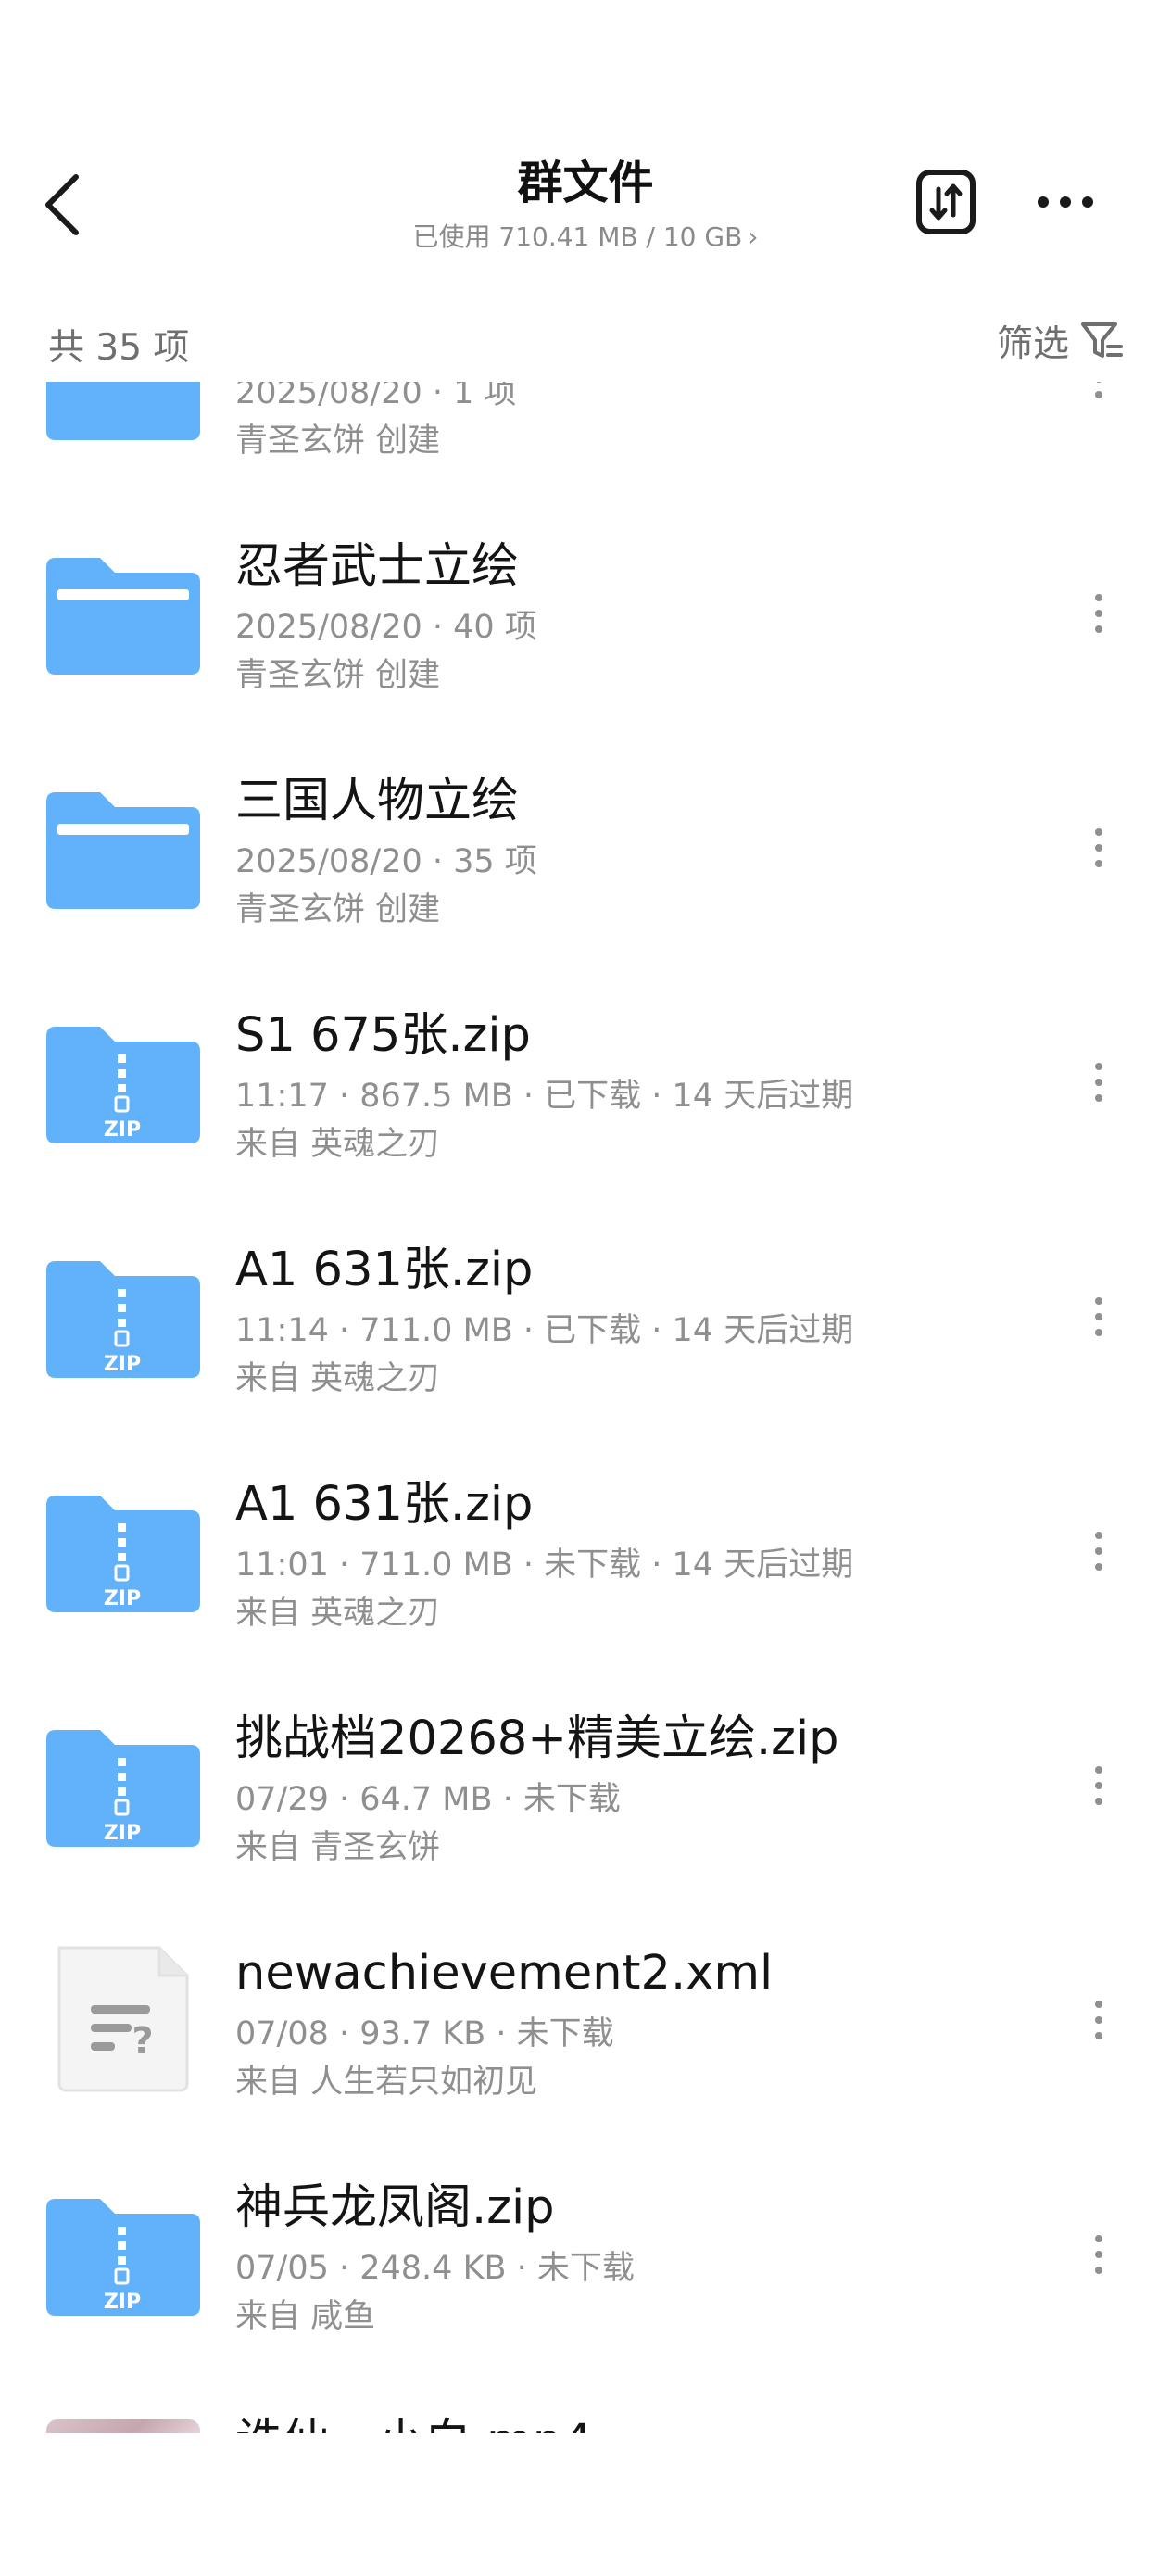 The width and height of the screenshot is (1171, 2576). Describe the element at coordinates (585, 343) in the screenshot. I see `summary-bar: 共 35 项 筛选` at that location.